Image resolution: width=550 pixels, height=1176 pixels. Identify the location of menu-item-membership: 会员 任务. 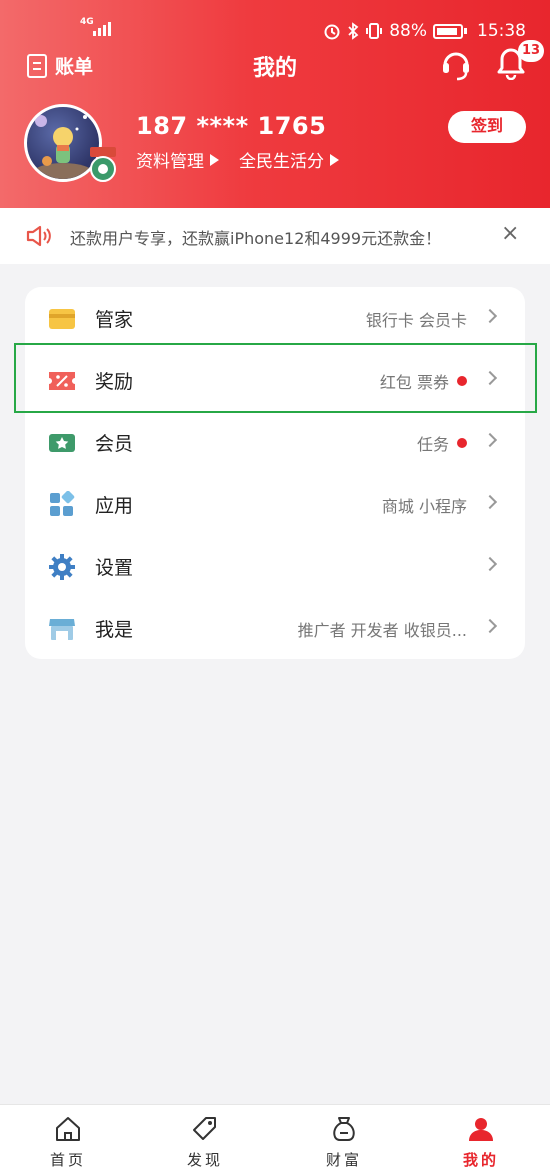
(275, 442).